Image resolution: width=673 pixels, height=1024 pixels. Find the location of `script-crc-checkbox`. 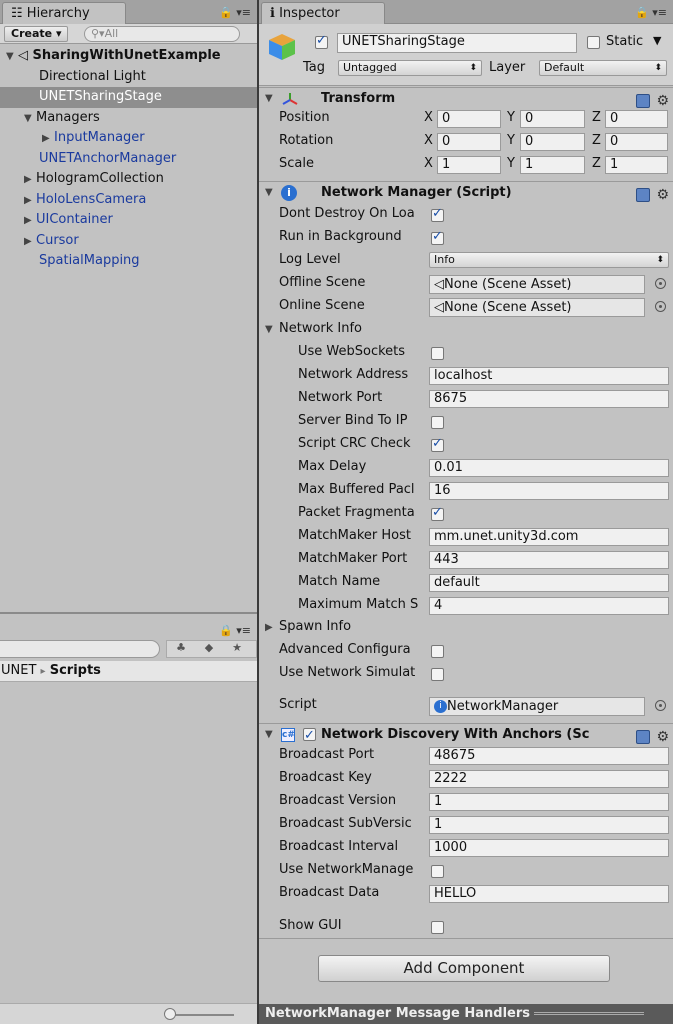

script-crc-checkbox is located at coordinates (437, 444).